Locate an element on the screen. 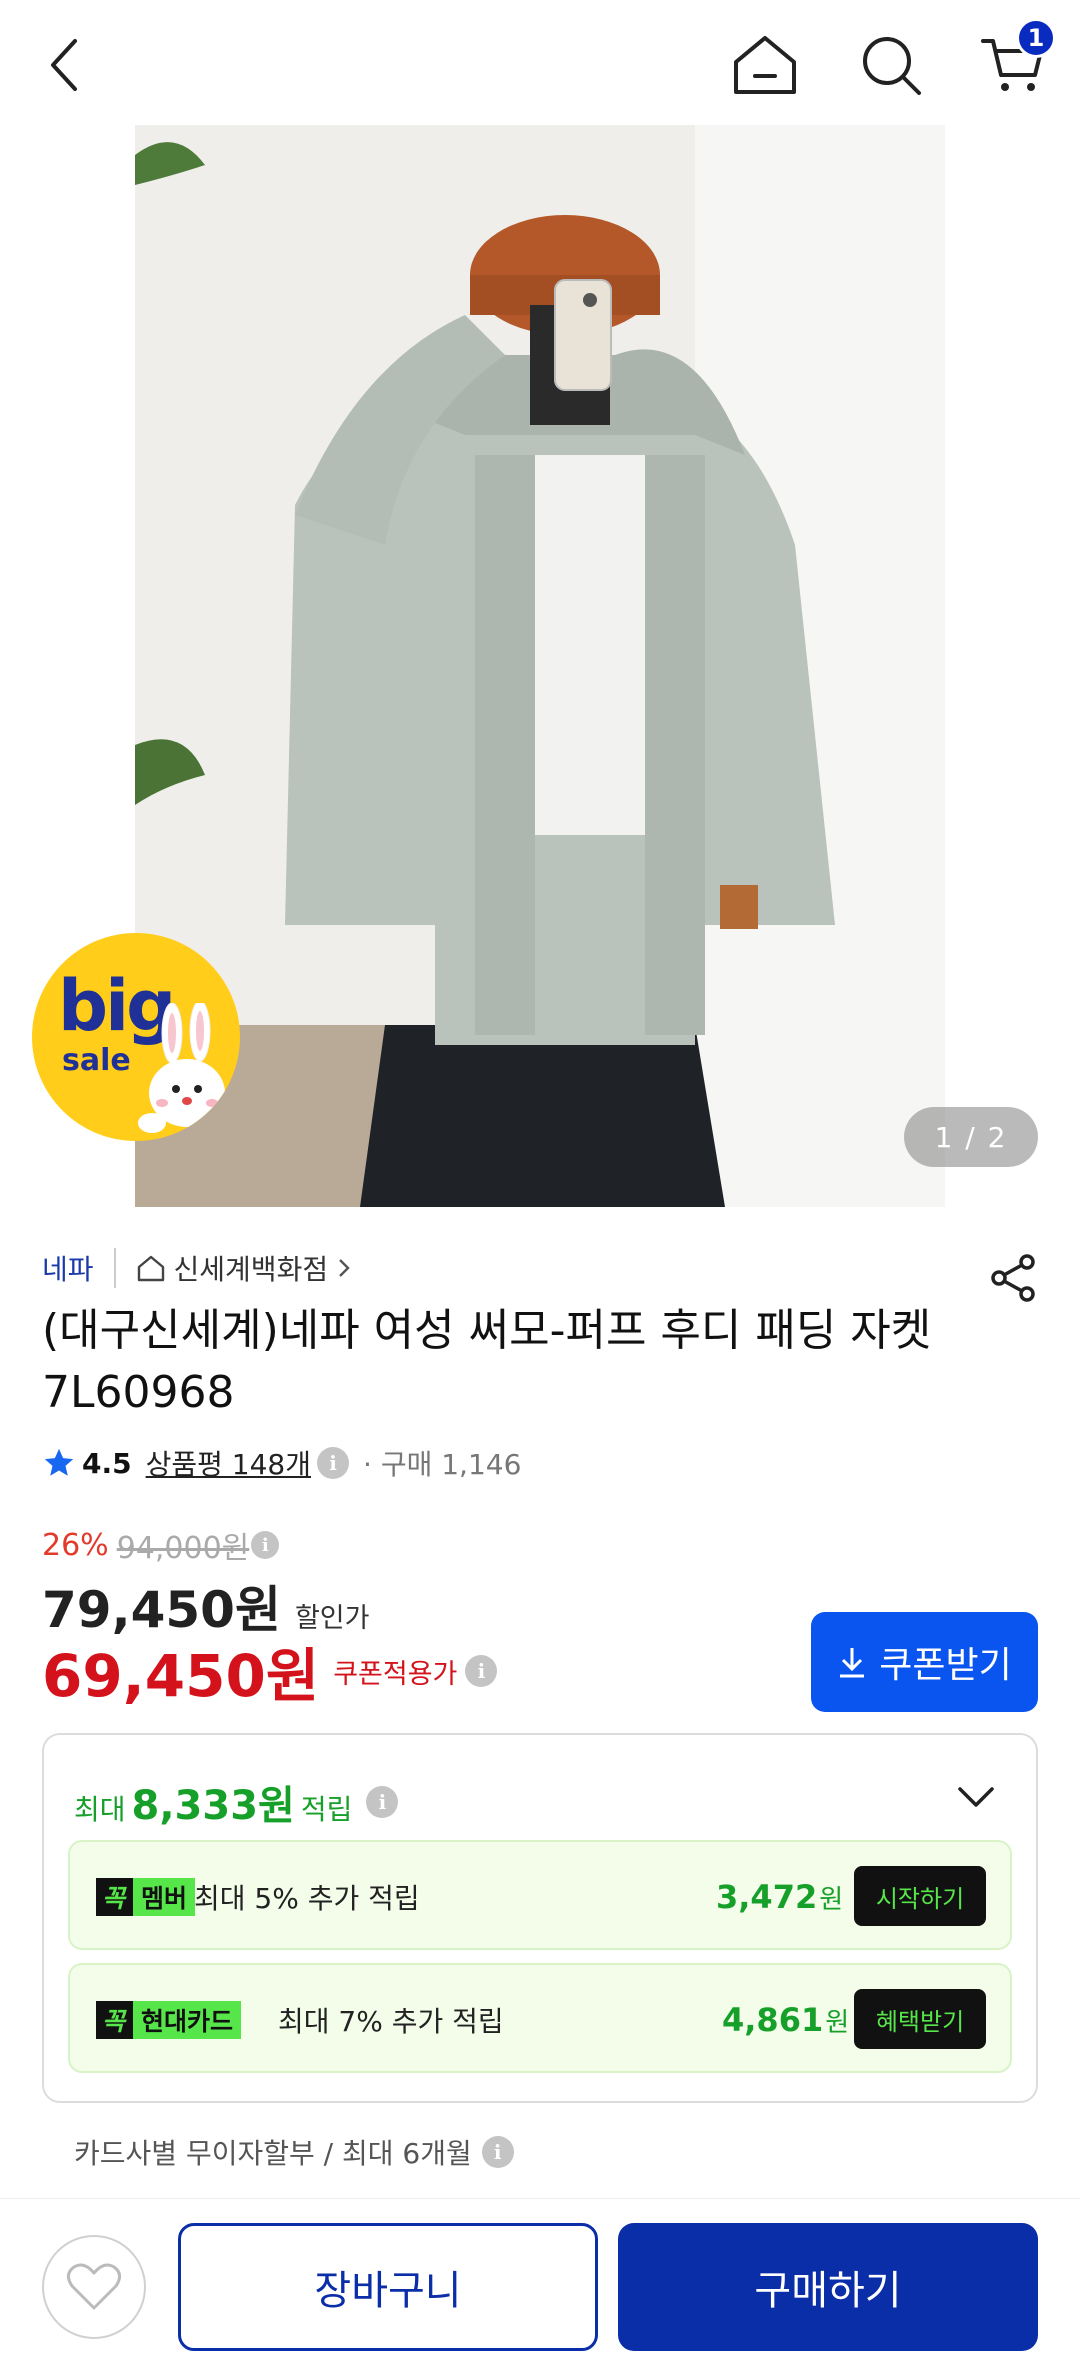 This screenshot has width=1080, height=2371. get-coupon-label: 쿠폰받기 is located at coordinates (945, 1665).